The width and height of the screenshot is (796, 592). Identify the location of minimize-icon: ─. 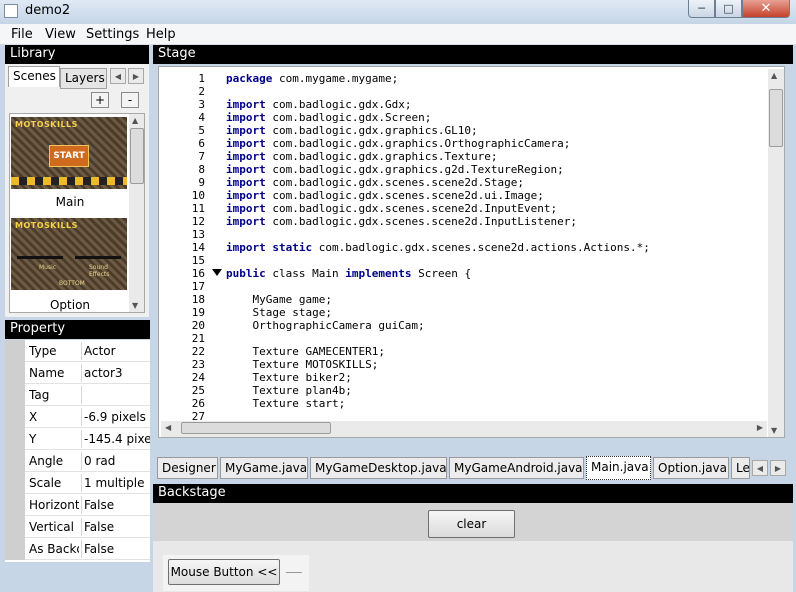
(701, 8).